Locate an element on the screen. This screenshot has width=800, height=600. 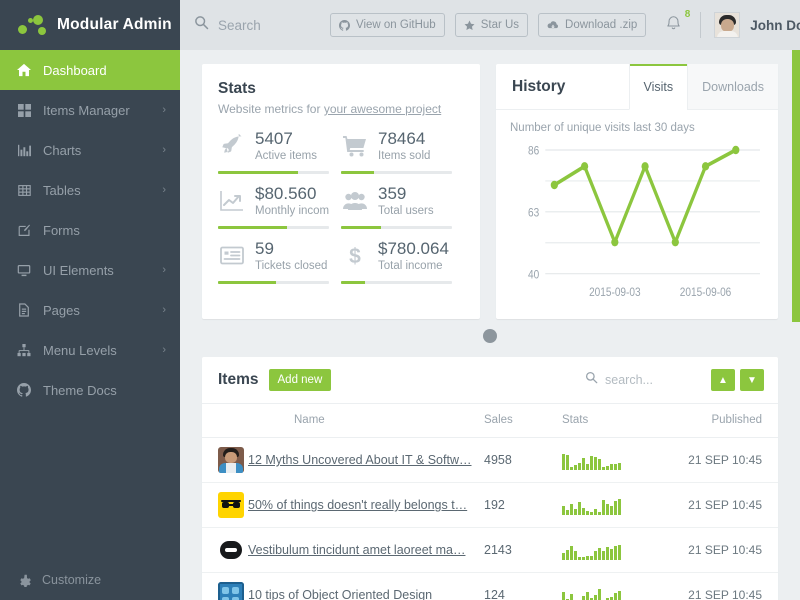
progress-bar-total-income is located at coordinates (396, 282).